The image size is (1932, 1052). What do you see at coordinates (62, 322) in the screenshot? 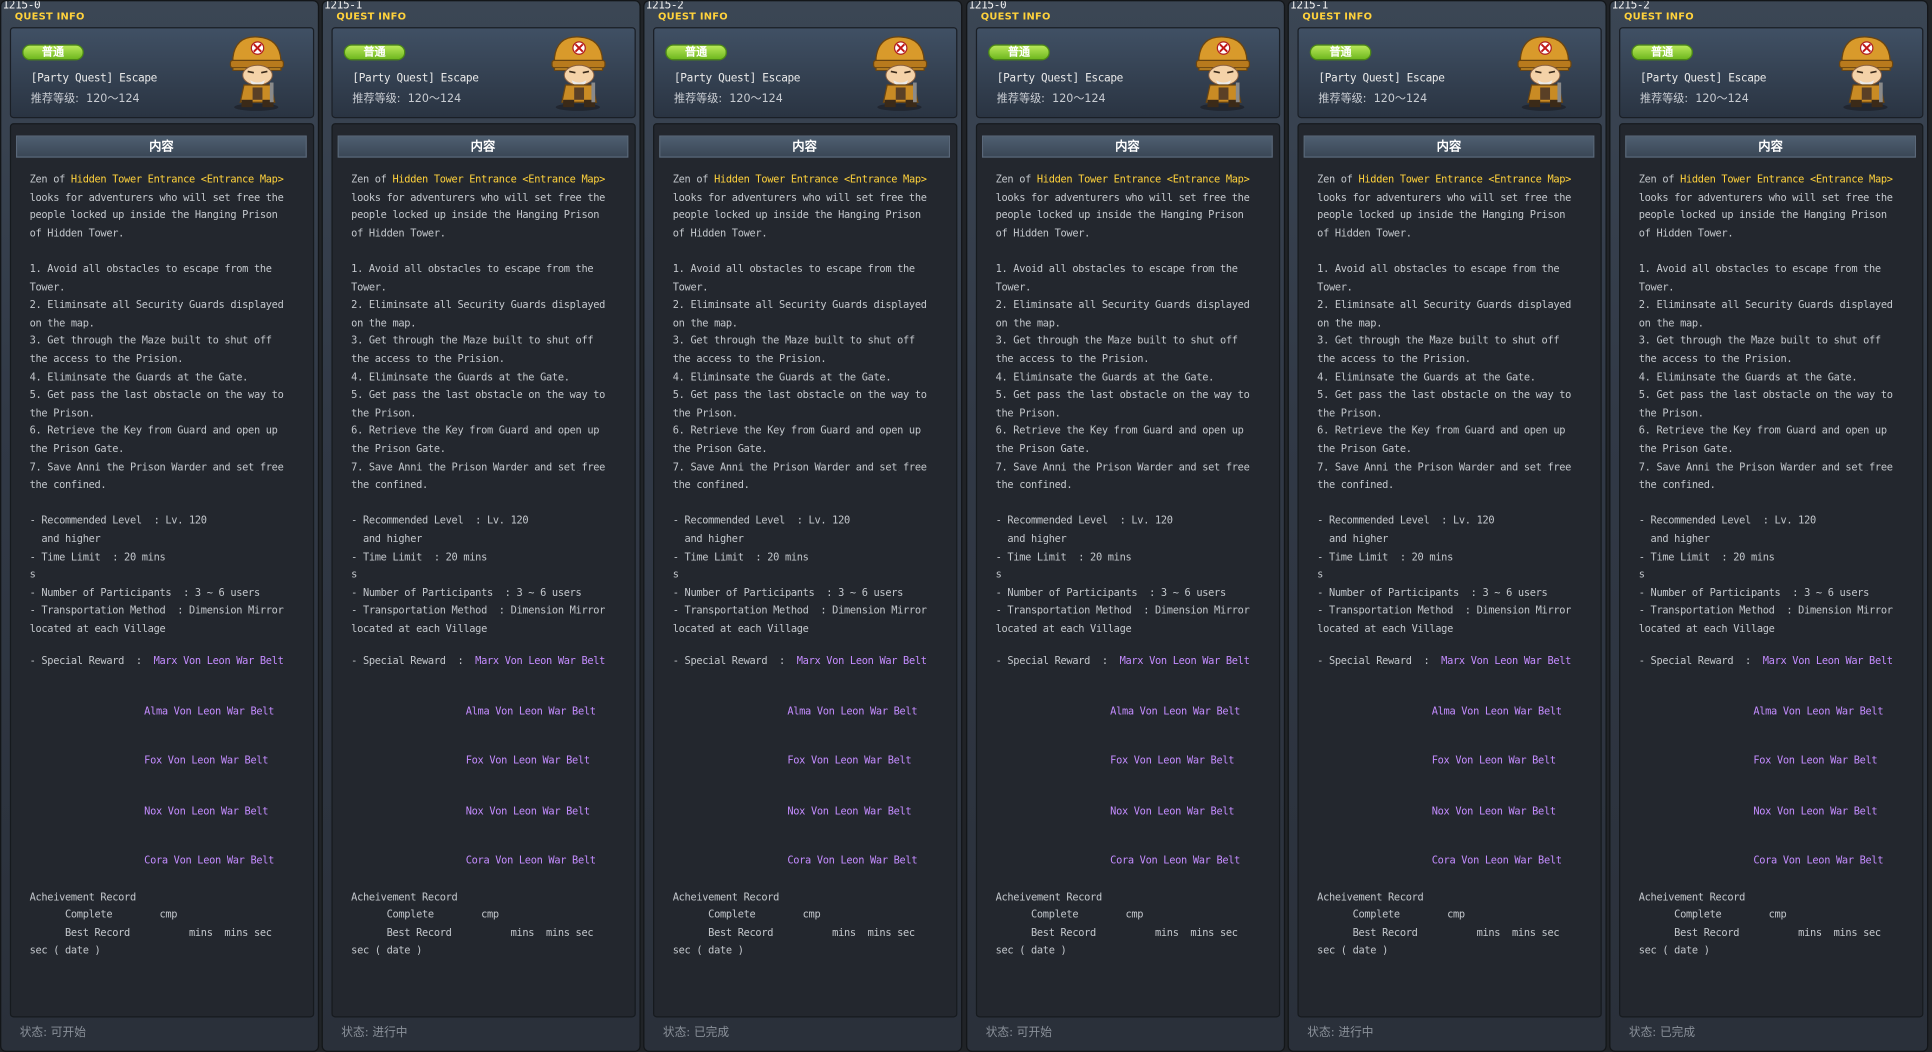
I see `step-line: on the map.` at bounding box center [62, 322].